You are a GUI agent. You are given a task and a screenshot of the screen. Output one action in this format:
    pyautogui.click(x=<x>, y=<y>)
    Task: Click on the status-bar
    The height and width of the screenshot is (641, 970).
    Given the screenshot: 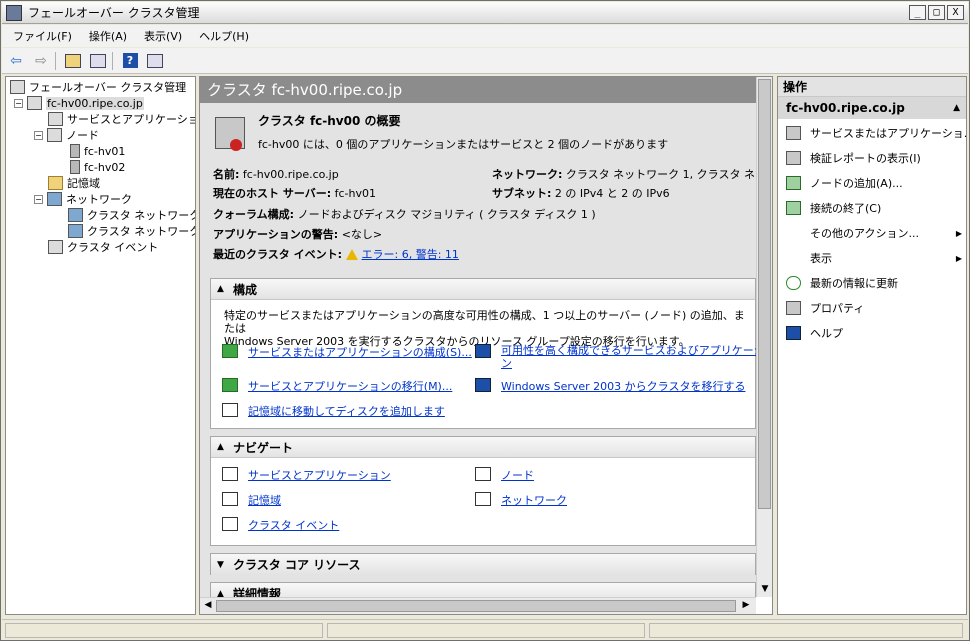 What is the action you would take?
    pyautogui.click(x=485, y=629)
    